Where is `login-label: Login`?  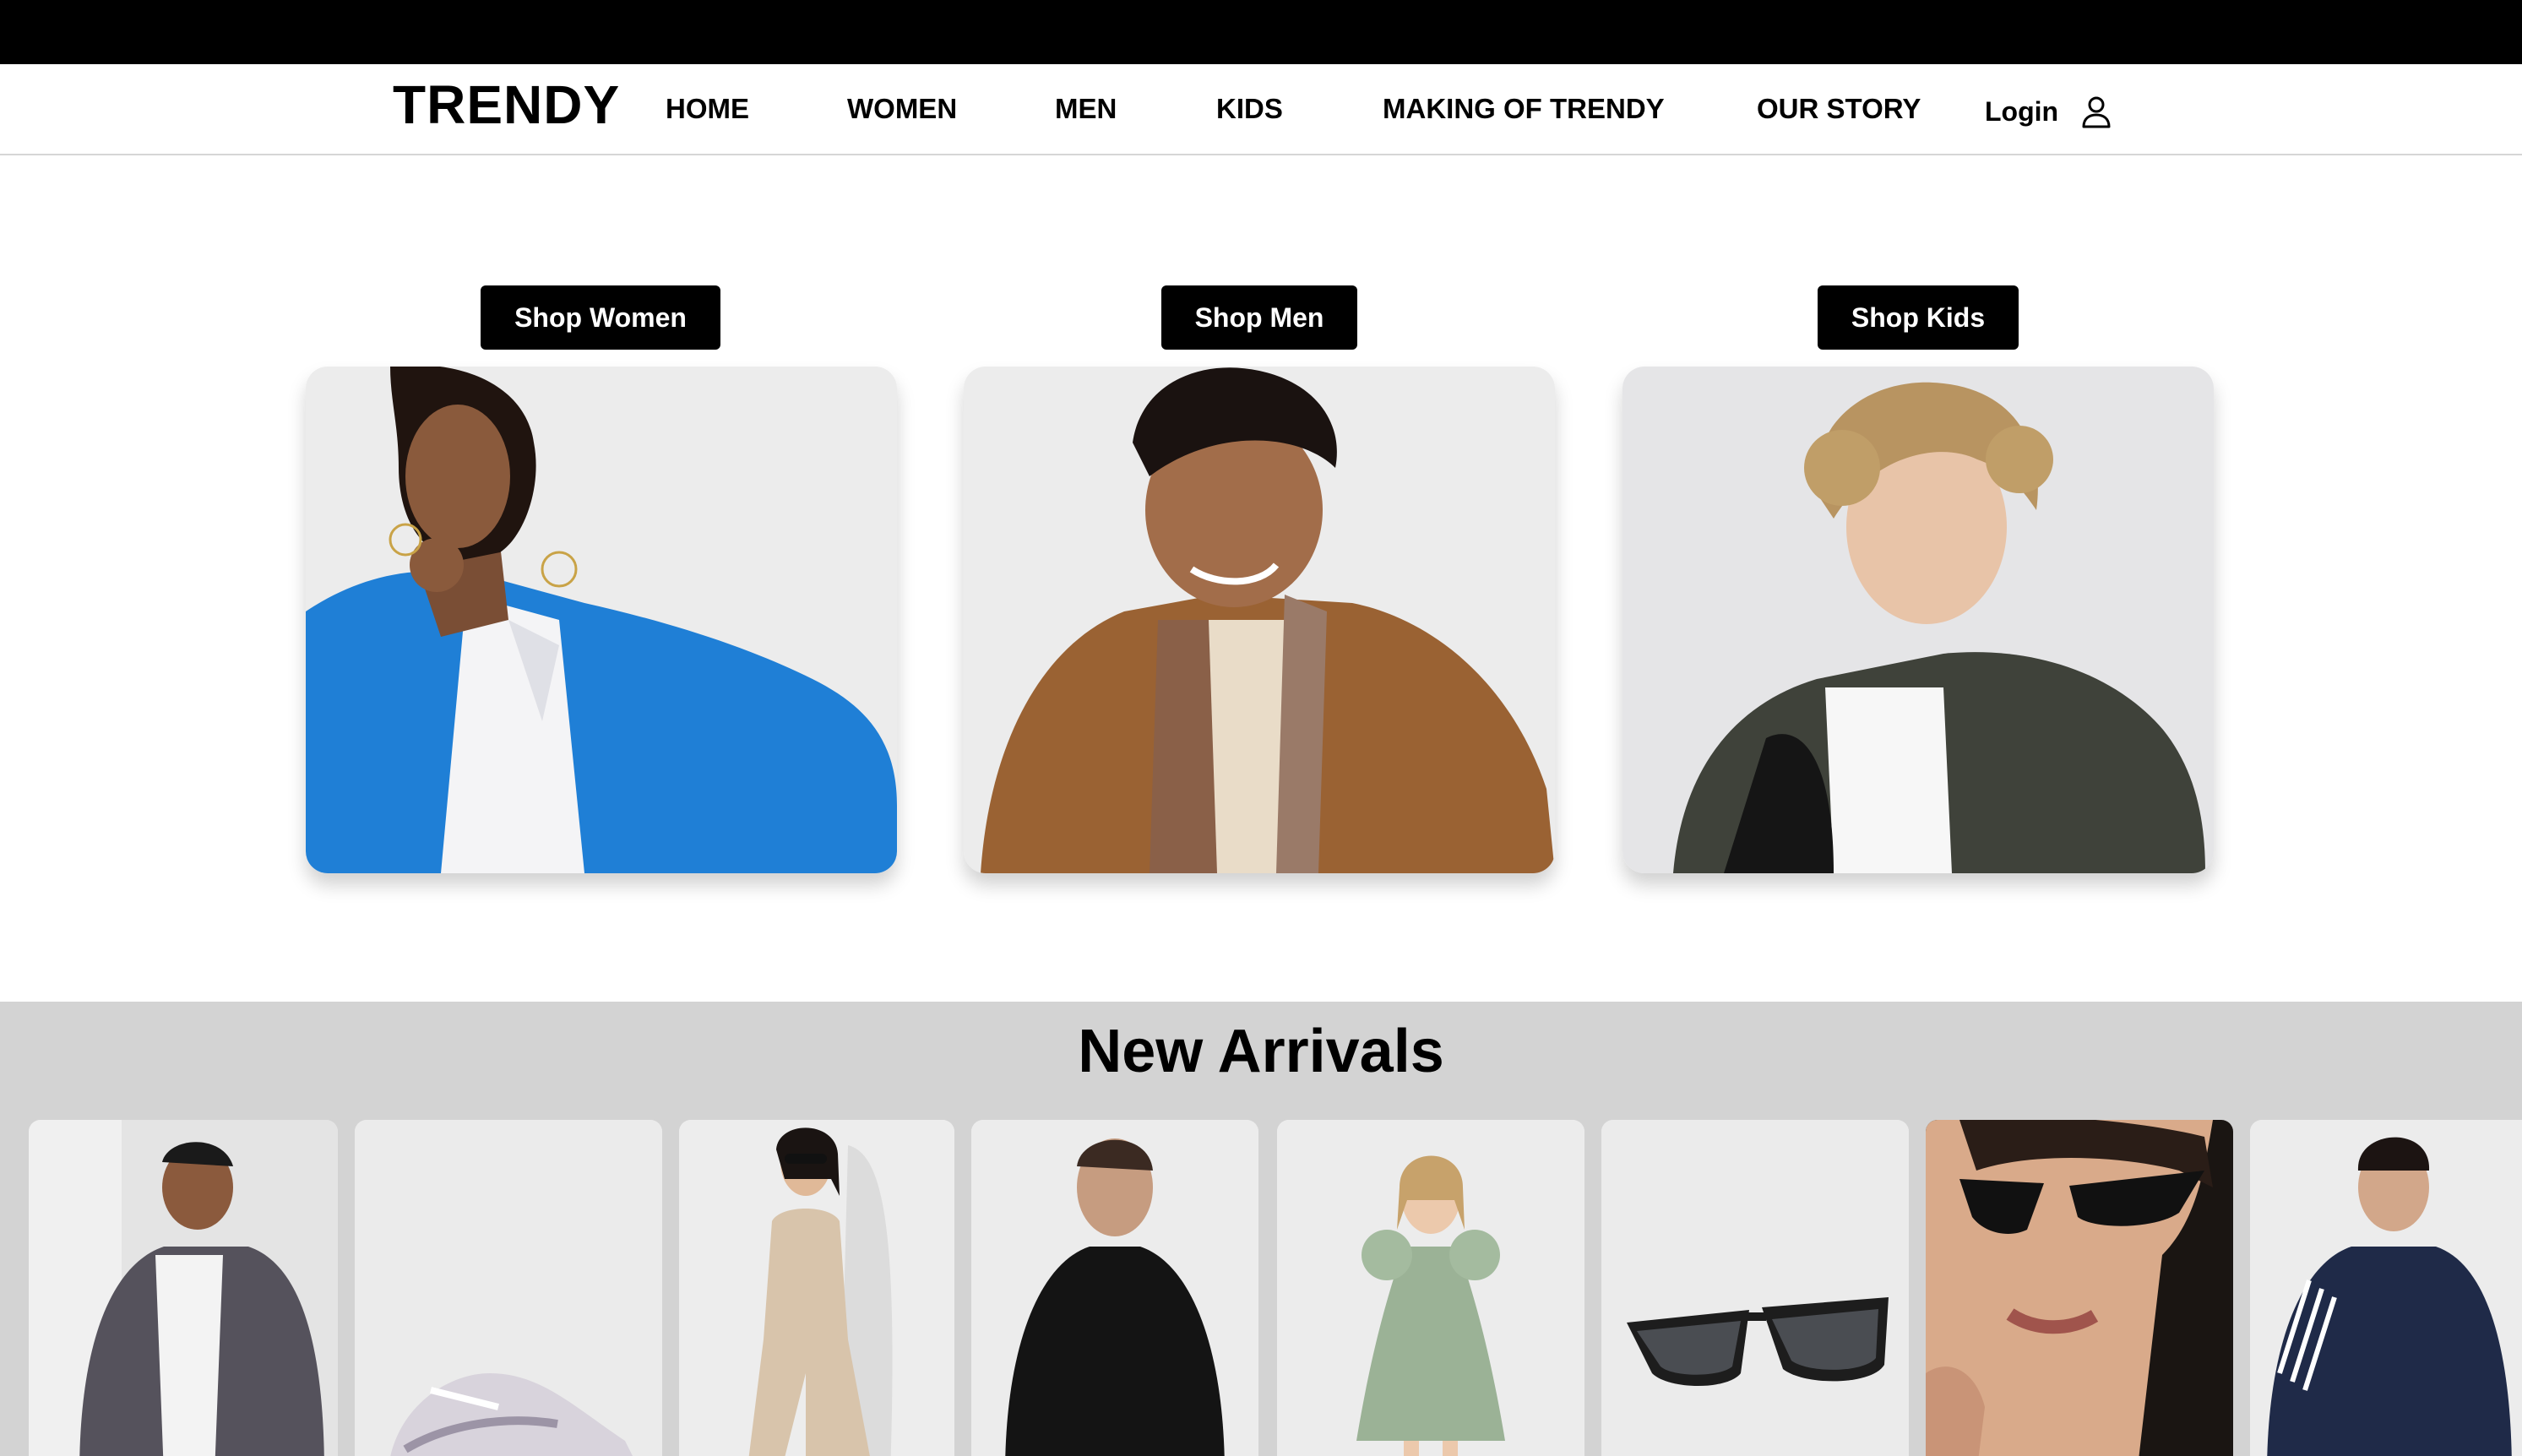
login-label: Login is located at coordinates (2022, 111).